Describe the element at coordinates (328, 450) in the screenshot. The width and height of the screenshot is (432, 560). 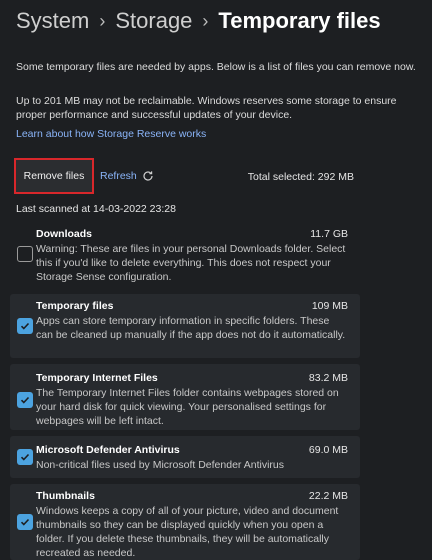
I see `item-size: 69.0 MB` at that location.